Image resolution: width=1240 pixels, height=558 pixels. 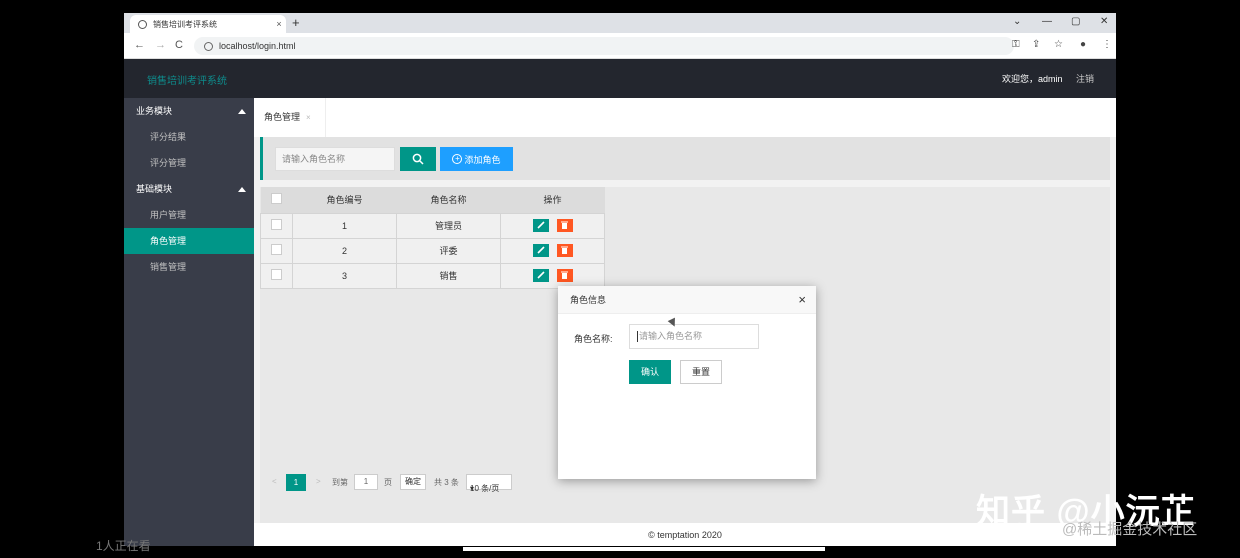 I want to click on sidebar-group-basic: 基础模块, so click(x=189, y=189).